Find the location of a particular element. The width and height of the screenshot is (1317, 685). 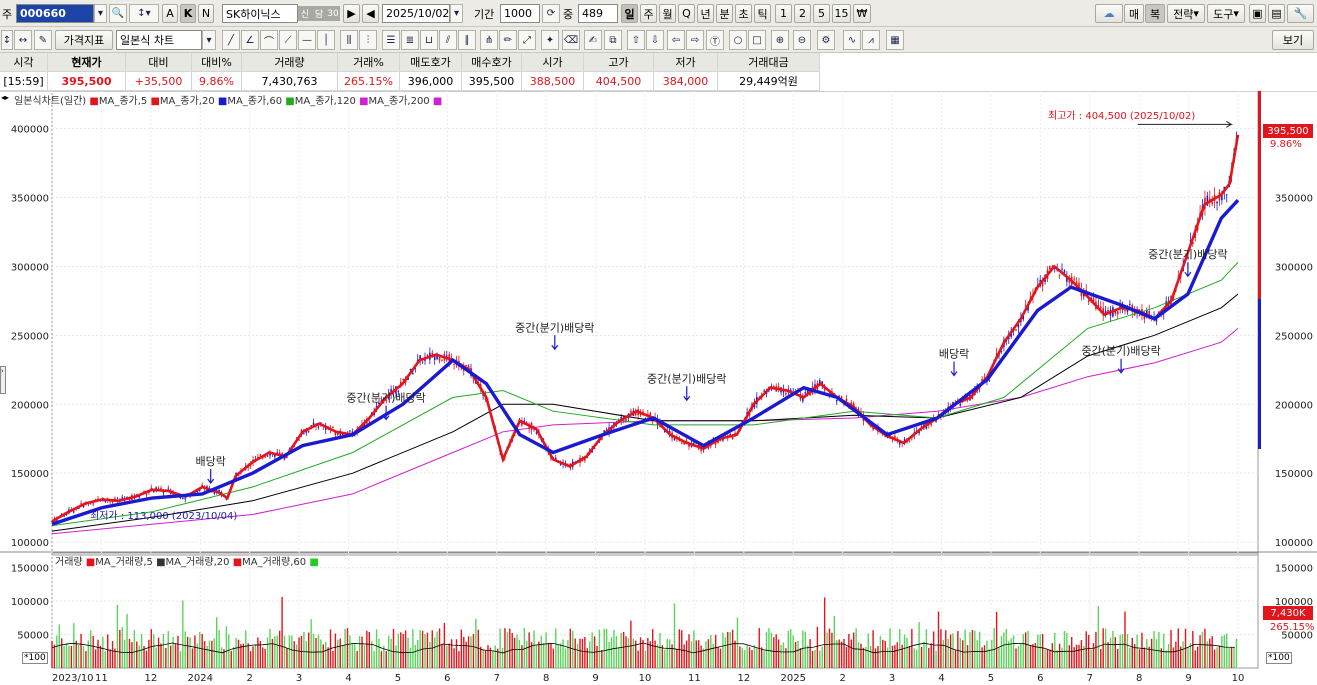

fibonacci-fan-icon: ≣ is located at coordinates (410, 40).